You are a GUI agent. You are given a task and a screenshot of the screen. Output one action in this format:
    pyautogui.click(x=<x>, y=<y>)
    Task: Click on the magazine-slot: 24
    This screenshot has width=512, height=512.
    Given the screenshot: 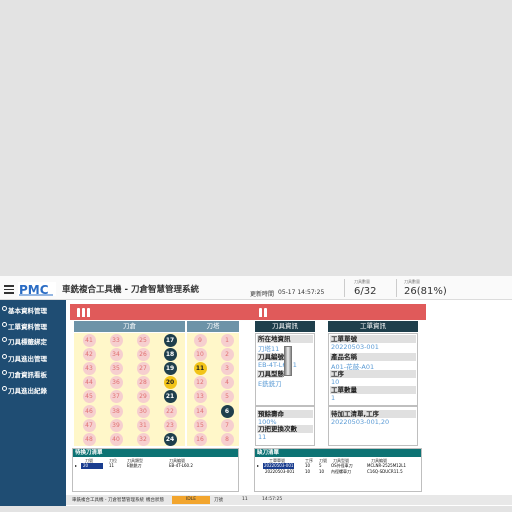 What is the action you would take?
    pyautogui.click(x=170, y=439)
    